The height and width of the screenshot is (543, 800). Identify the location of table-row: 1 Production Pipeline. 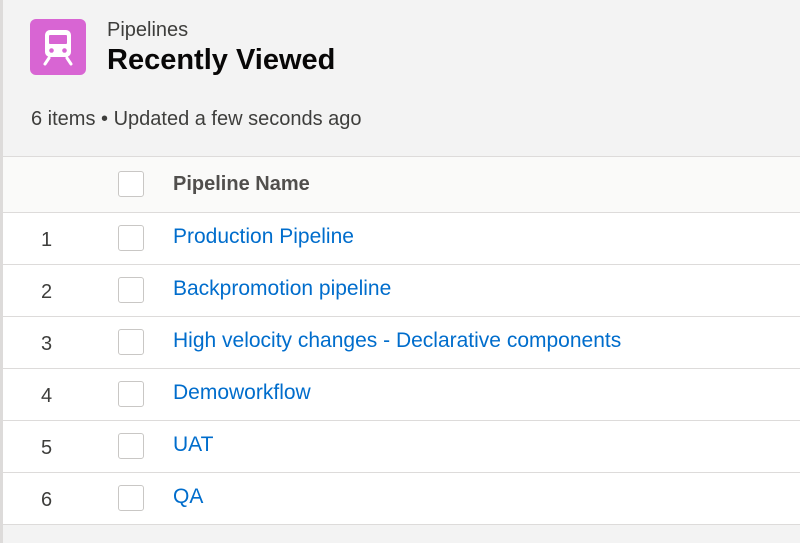
(401, 239).